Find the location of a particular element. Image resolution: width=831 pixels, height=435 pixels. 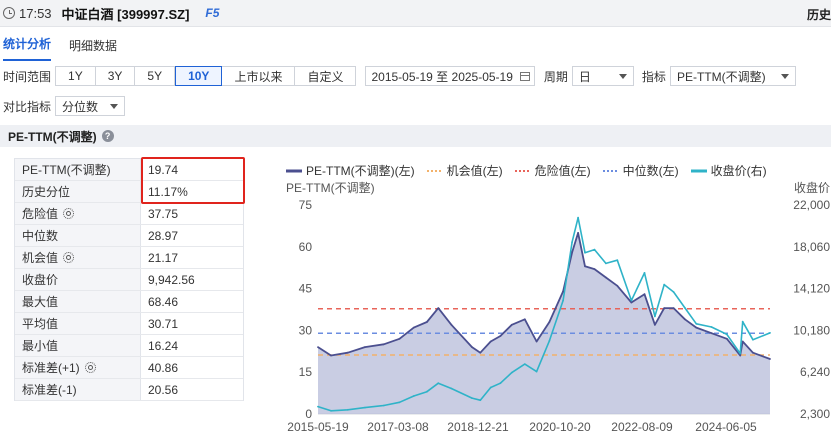

stats-value: 16.24 is located at coordinates (163, 345).